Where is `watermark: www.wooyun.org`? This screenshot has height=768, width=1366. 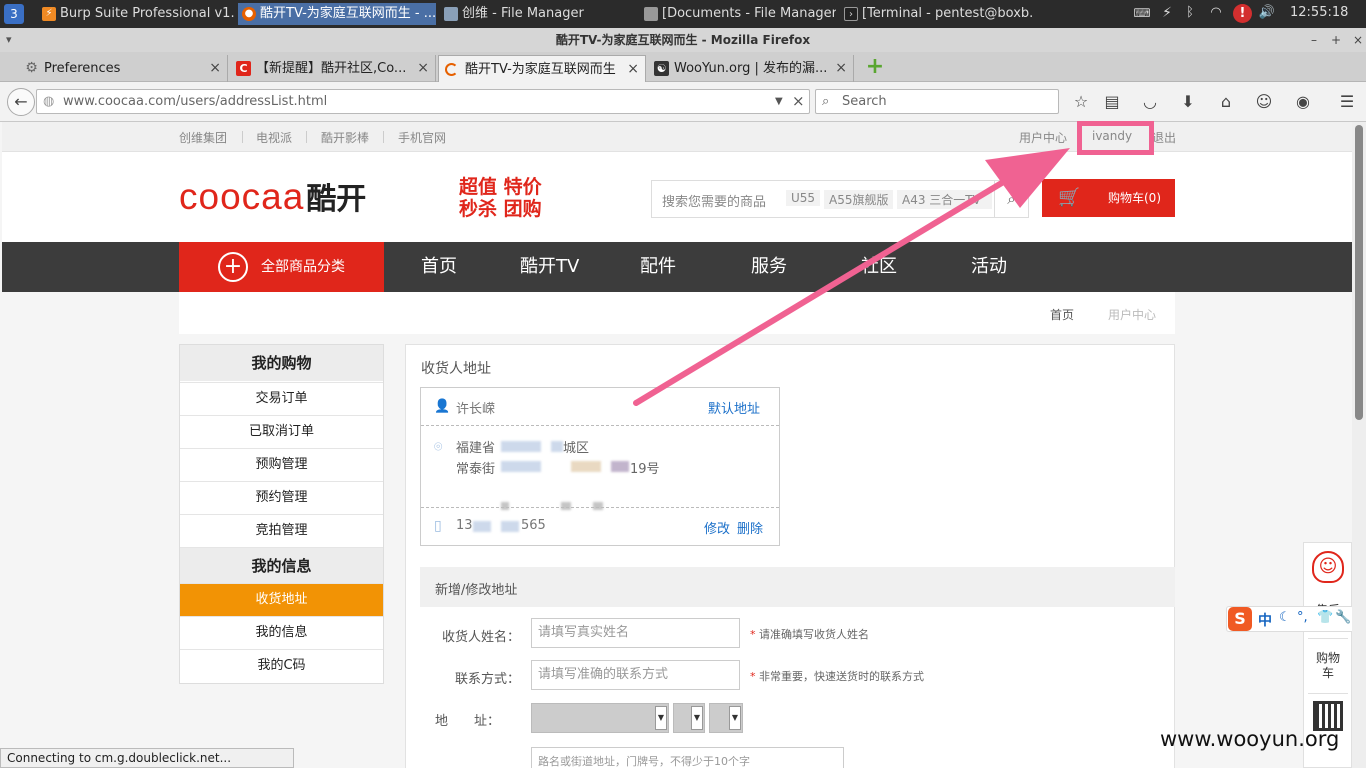 watermark: www.wooyun.org is located at coordinates (1250, 739).